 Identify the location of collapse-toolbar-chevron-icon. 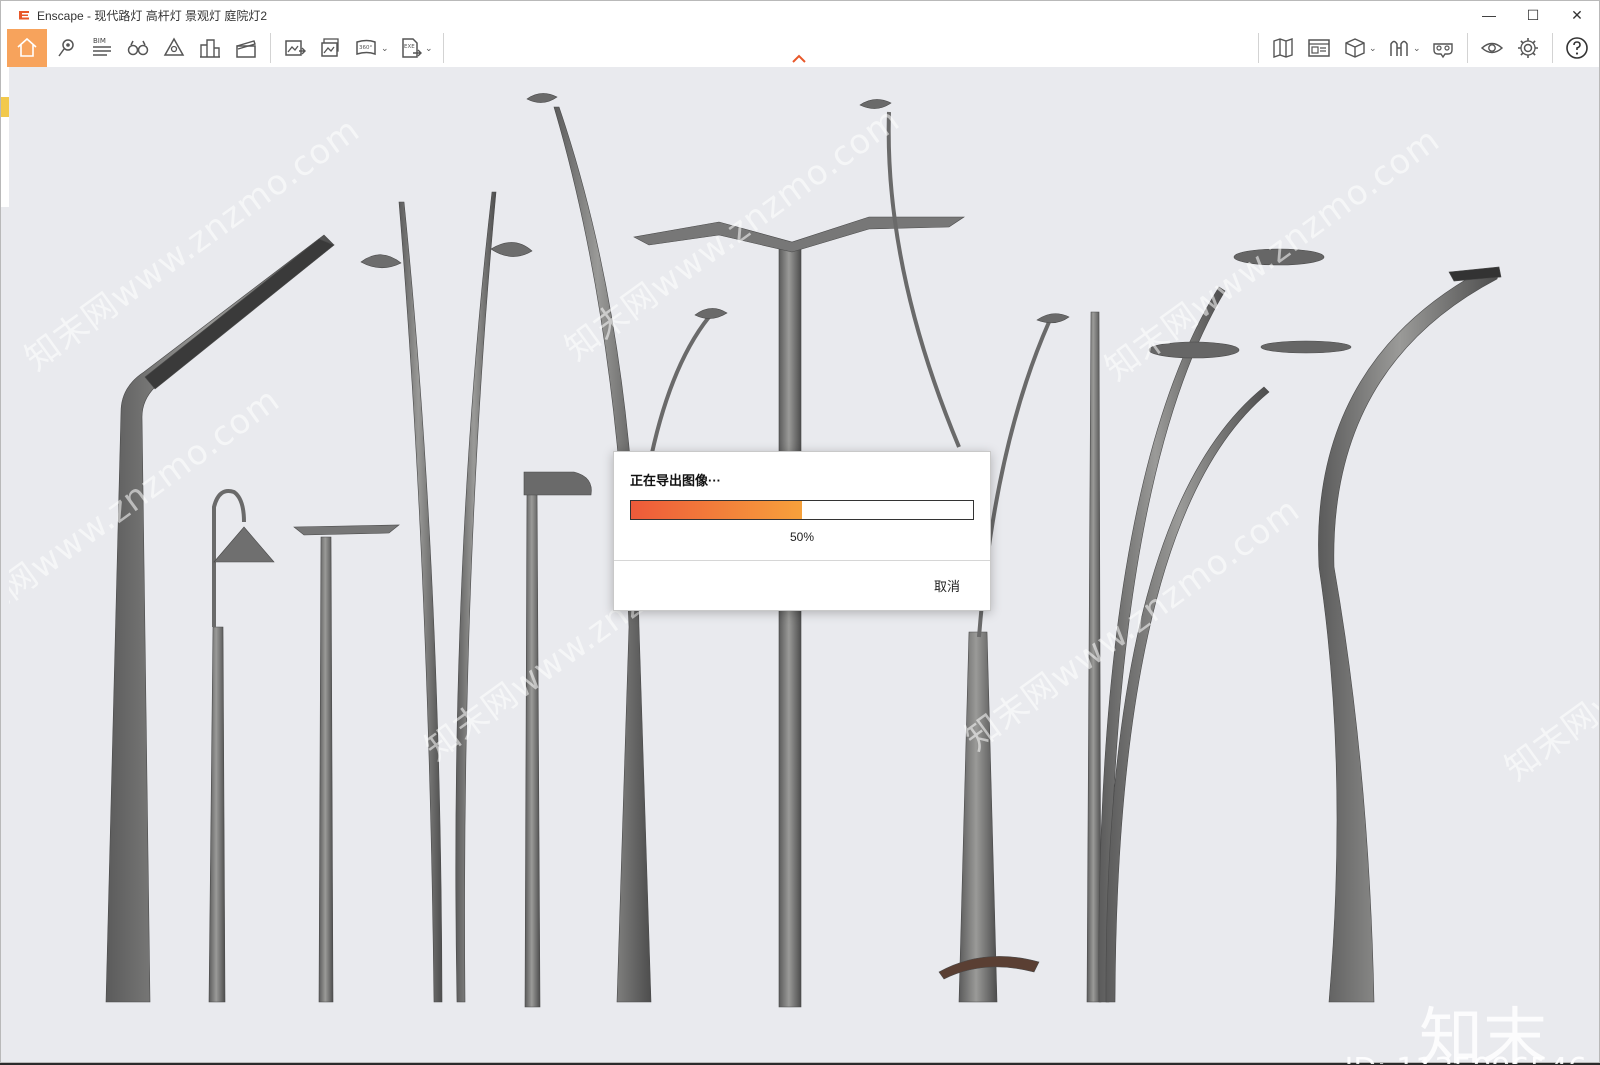
(799, 58).